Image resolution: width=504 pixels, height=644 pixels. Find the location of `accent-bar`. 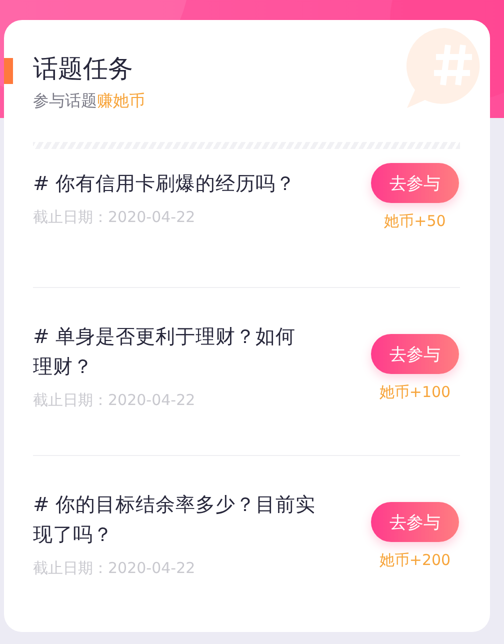

accent-bar is located at coordinates (8, 71).